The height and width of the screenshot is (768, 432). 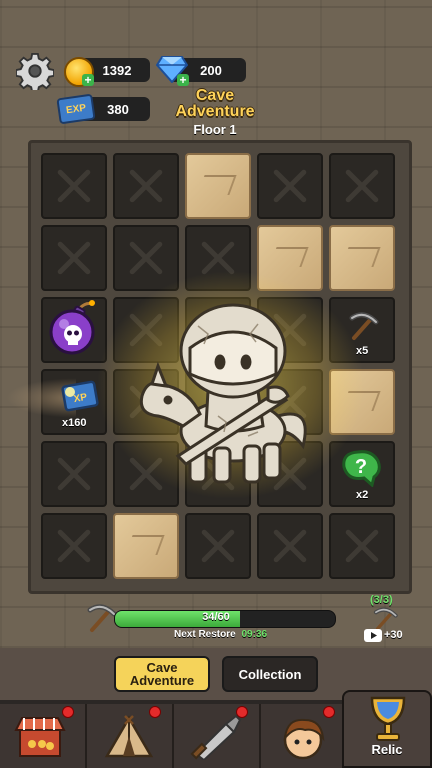 I want to click on nav-camp, so click(x=130, y=736).